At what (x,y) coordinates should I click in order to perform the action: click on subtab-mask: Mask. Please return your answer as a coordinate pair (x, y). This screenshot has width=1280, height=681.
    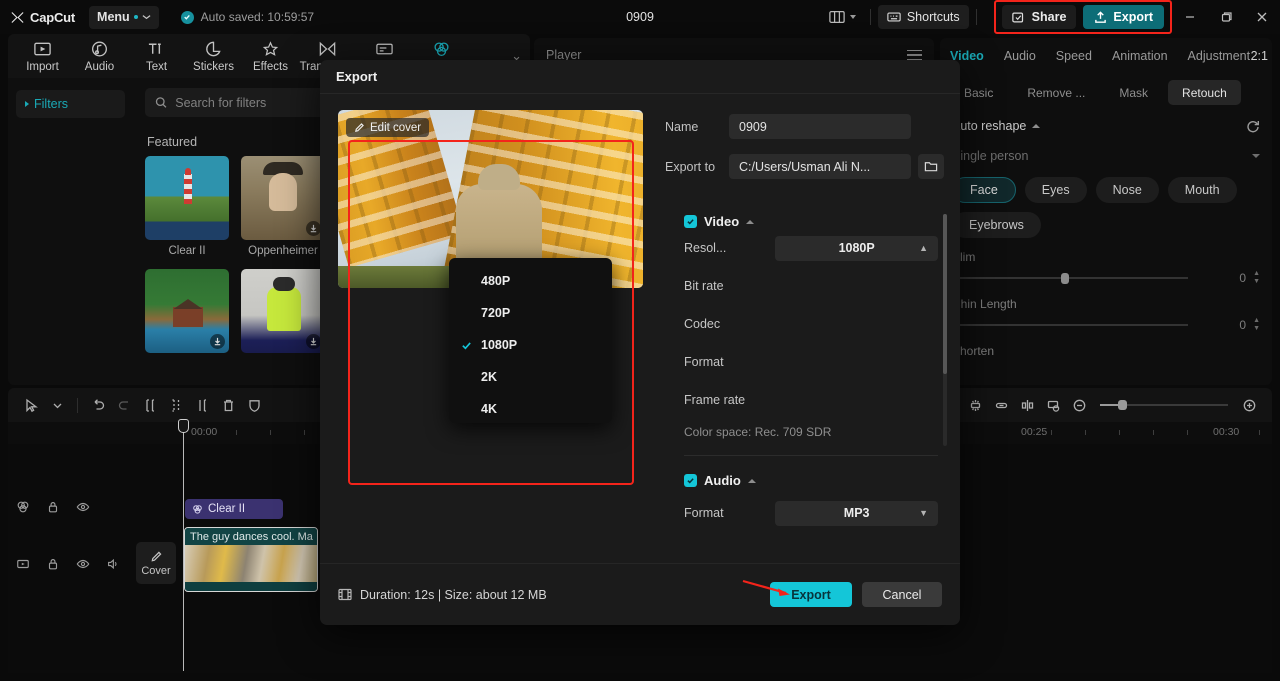
    Looking at the image, I should click on (1133, 92).